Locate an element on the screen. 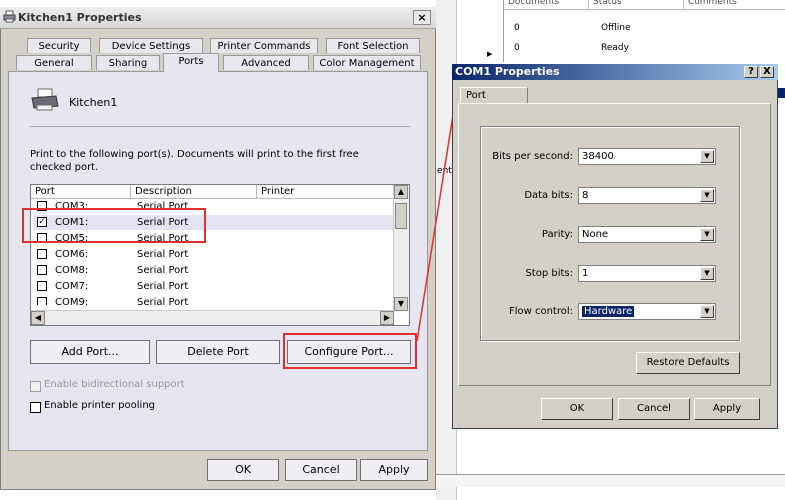 Image resolution: width=785 pixels, height=500 pixels. flow-control-select: Hardware ▼ is located at coordinates (647, 311).